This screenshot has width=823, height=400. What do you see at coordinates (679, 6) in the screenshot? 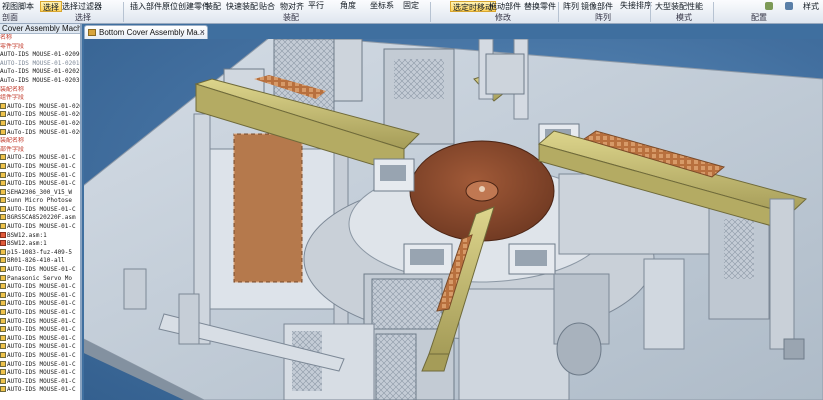
I see `large-assembly-performance-button: 大型装配性能` at bounding box center [679, 6].